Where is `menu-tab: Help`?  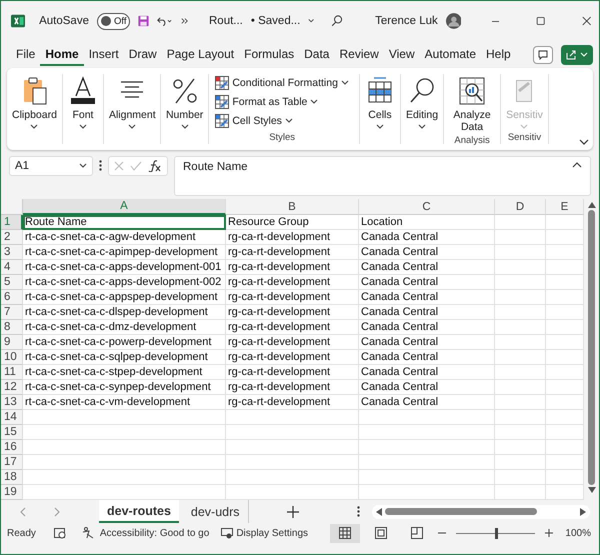 menu-tab: Help is located at coordinates (498, 54).